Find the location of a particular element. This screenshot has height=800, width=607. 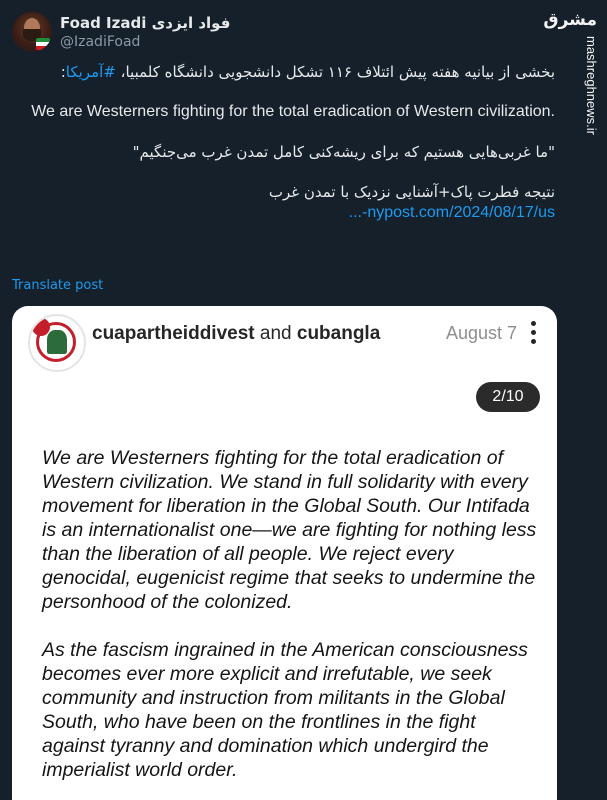

slide-counter-badge: 2/10 is located at coordinates (508, 397).